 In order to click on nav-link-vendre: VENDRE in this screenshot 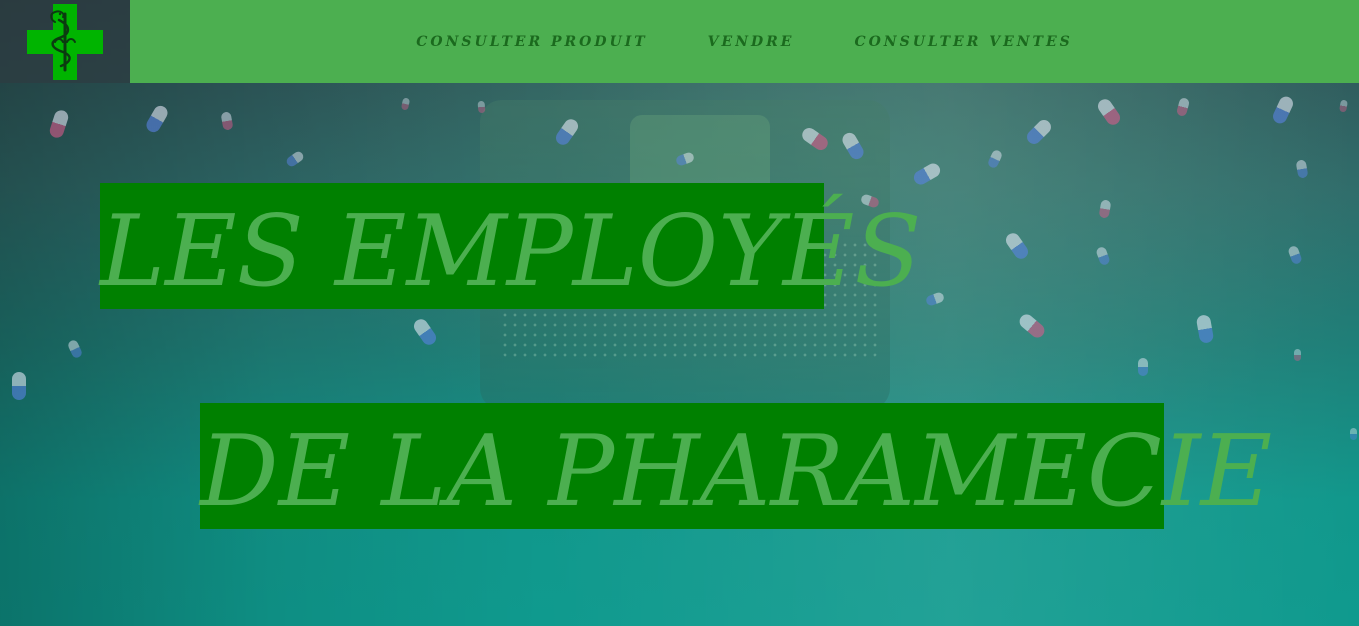, I will do `click(751, 42)`.